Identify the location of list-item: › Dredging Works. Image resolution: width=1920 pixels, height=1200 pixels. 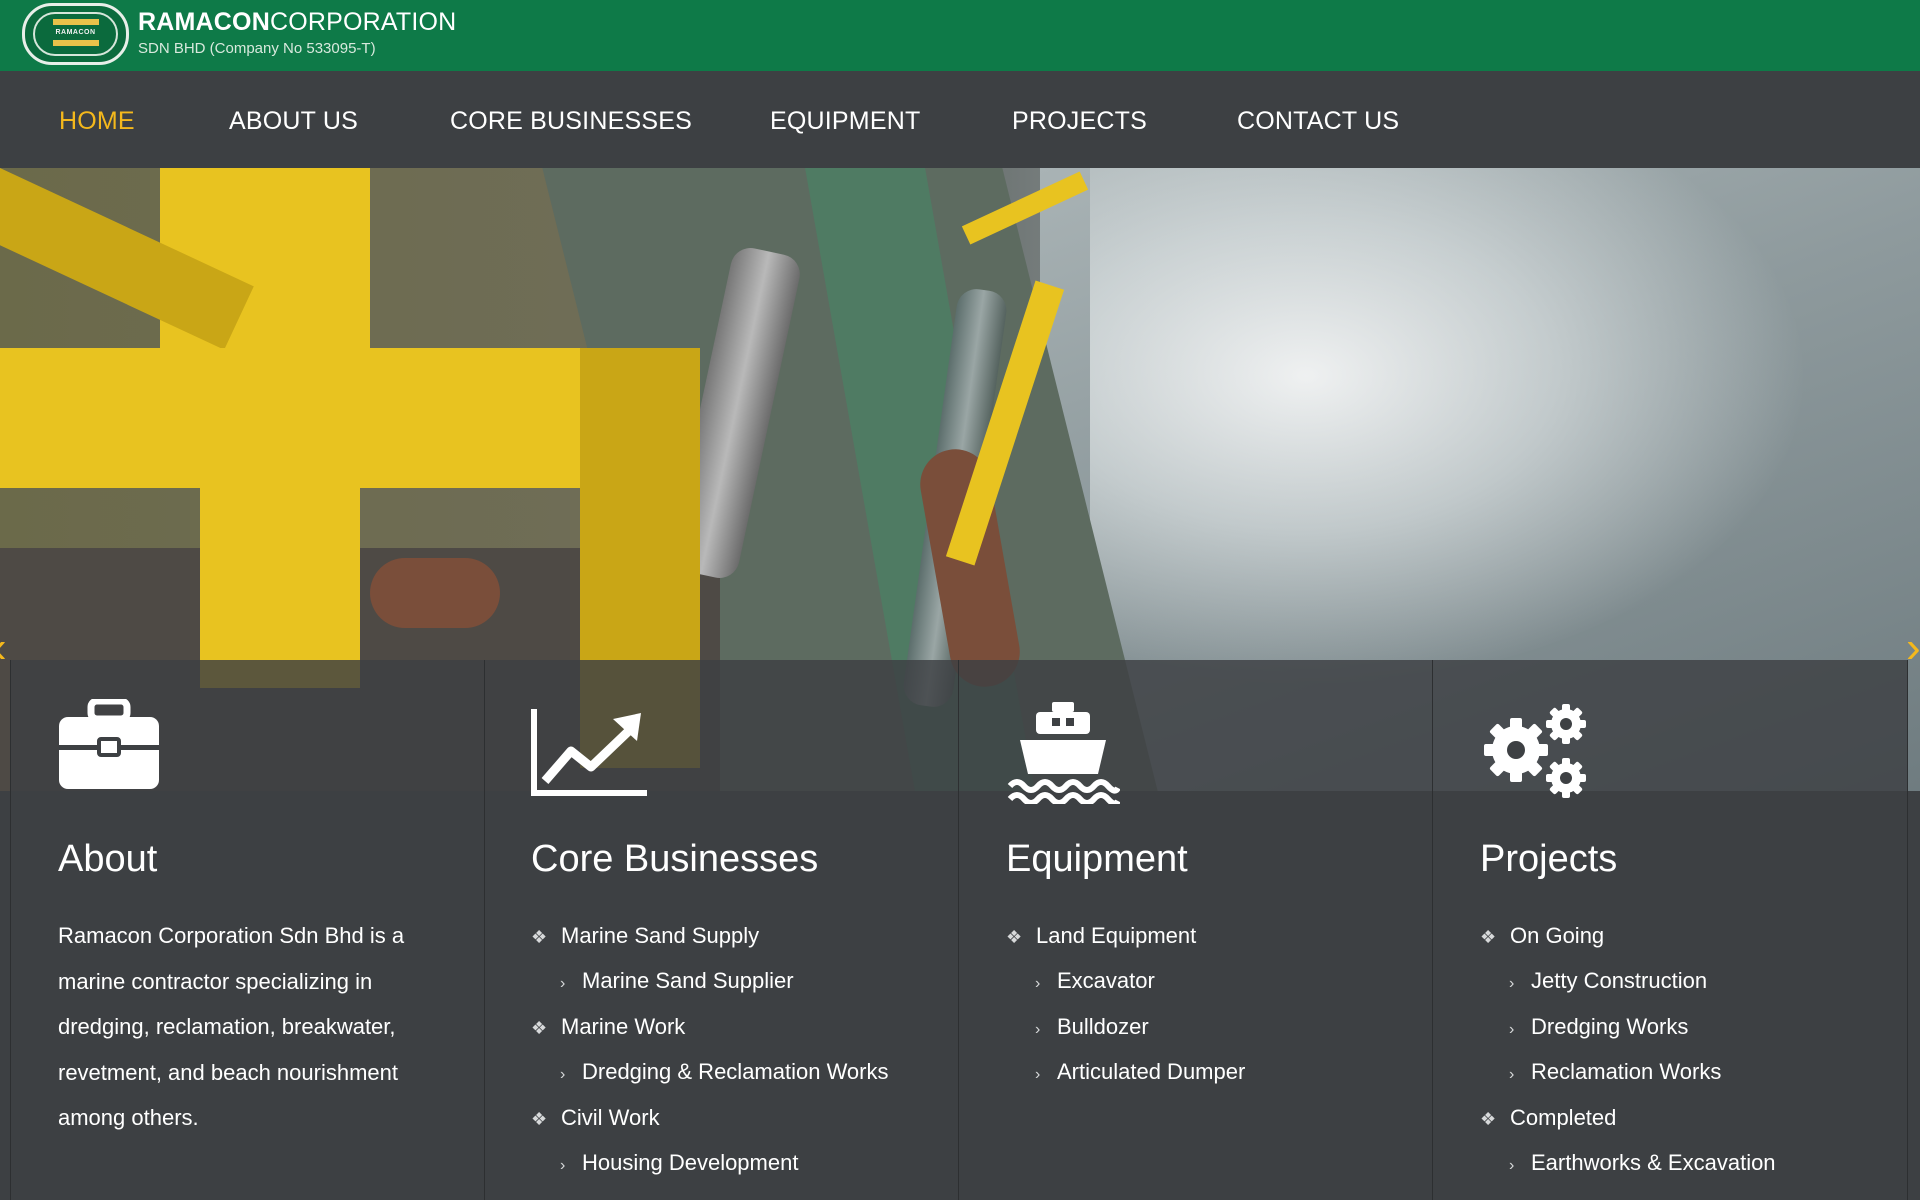
(1598, 1027).